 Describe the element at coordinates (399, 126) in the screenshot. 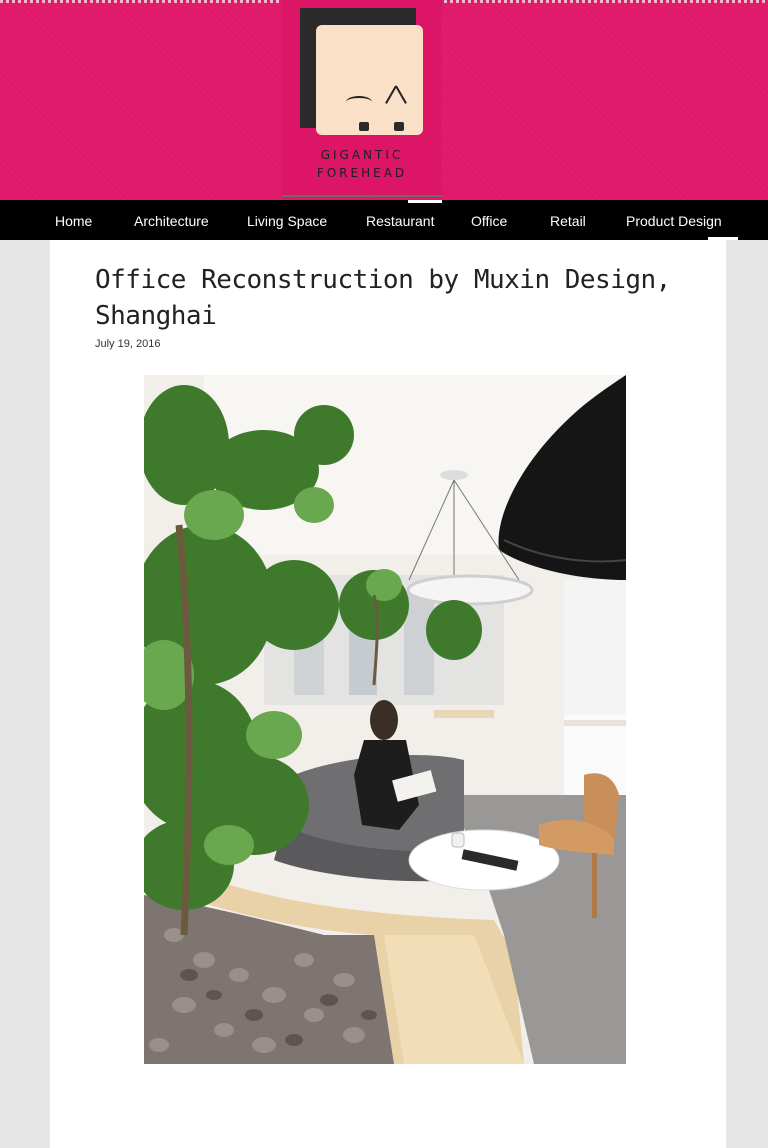

I see `logo-right-eye` at that location.